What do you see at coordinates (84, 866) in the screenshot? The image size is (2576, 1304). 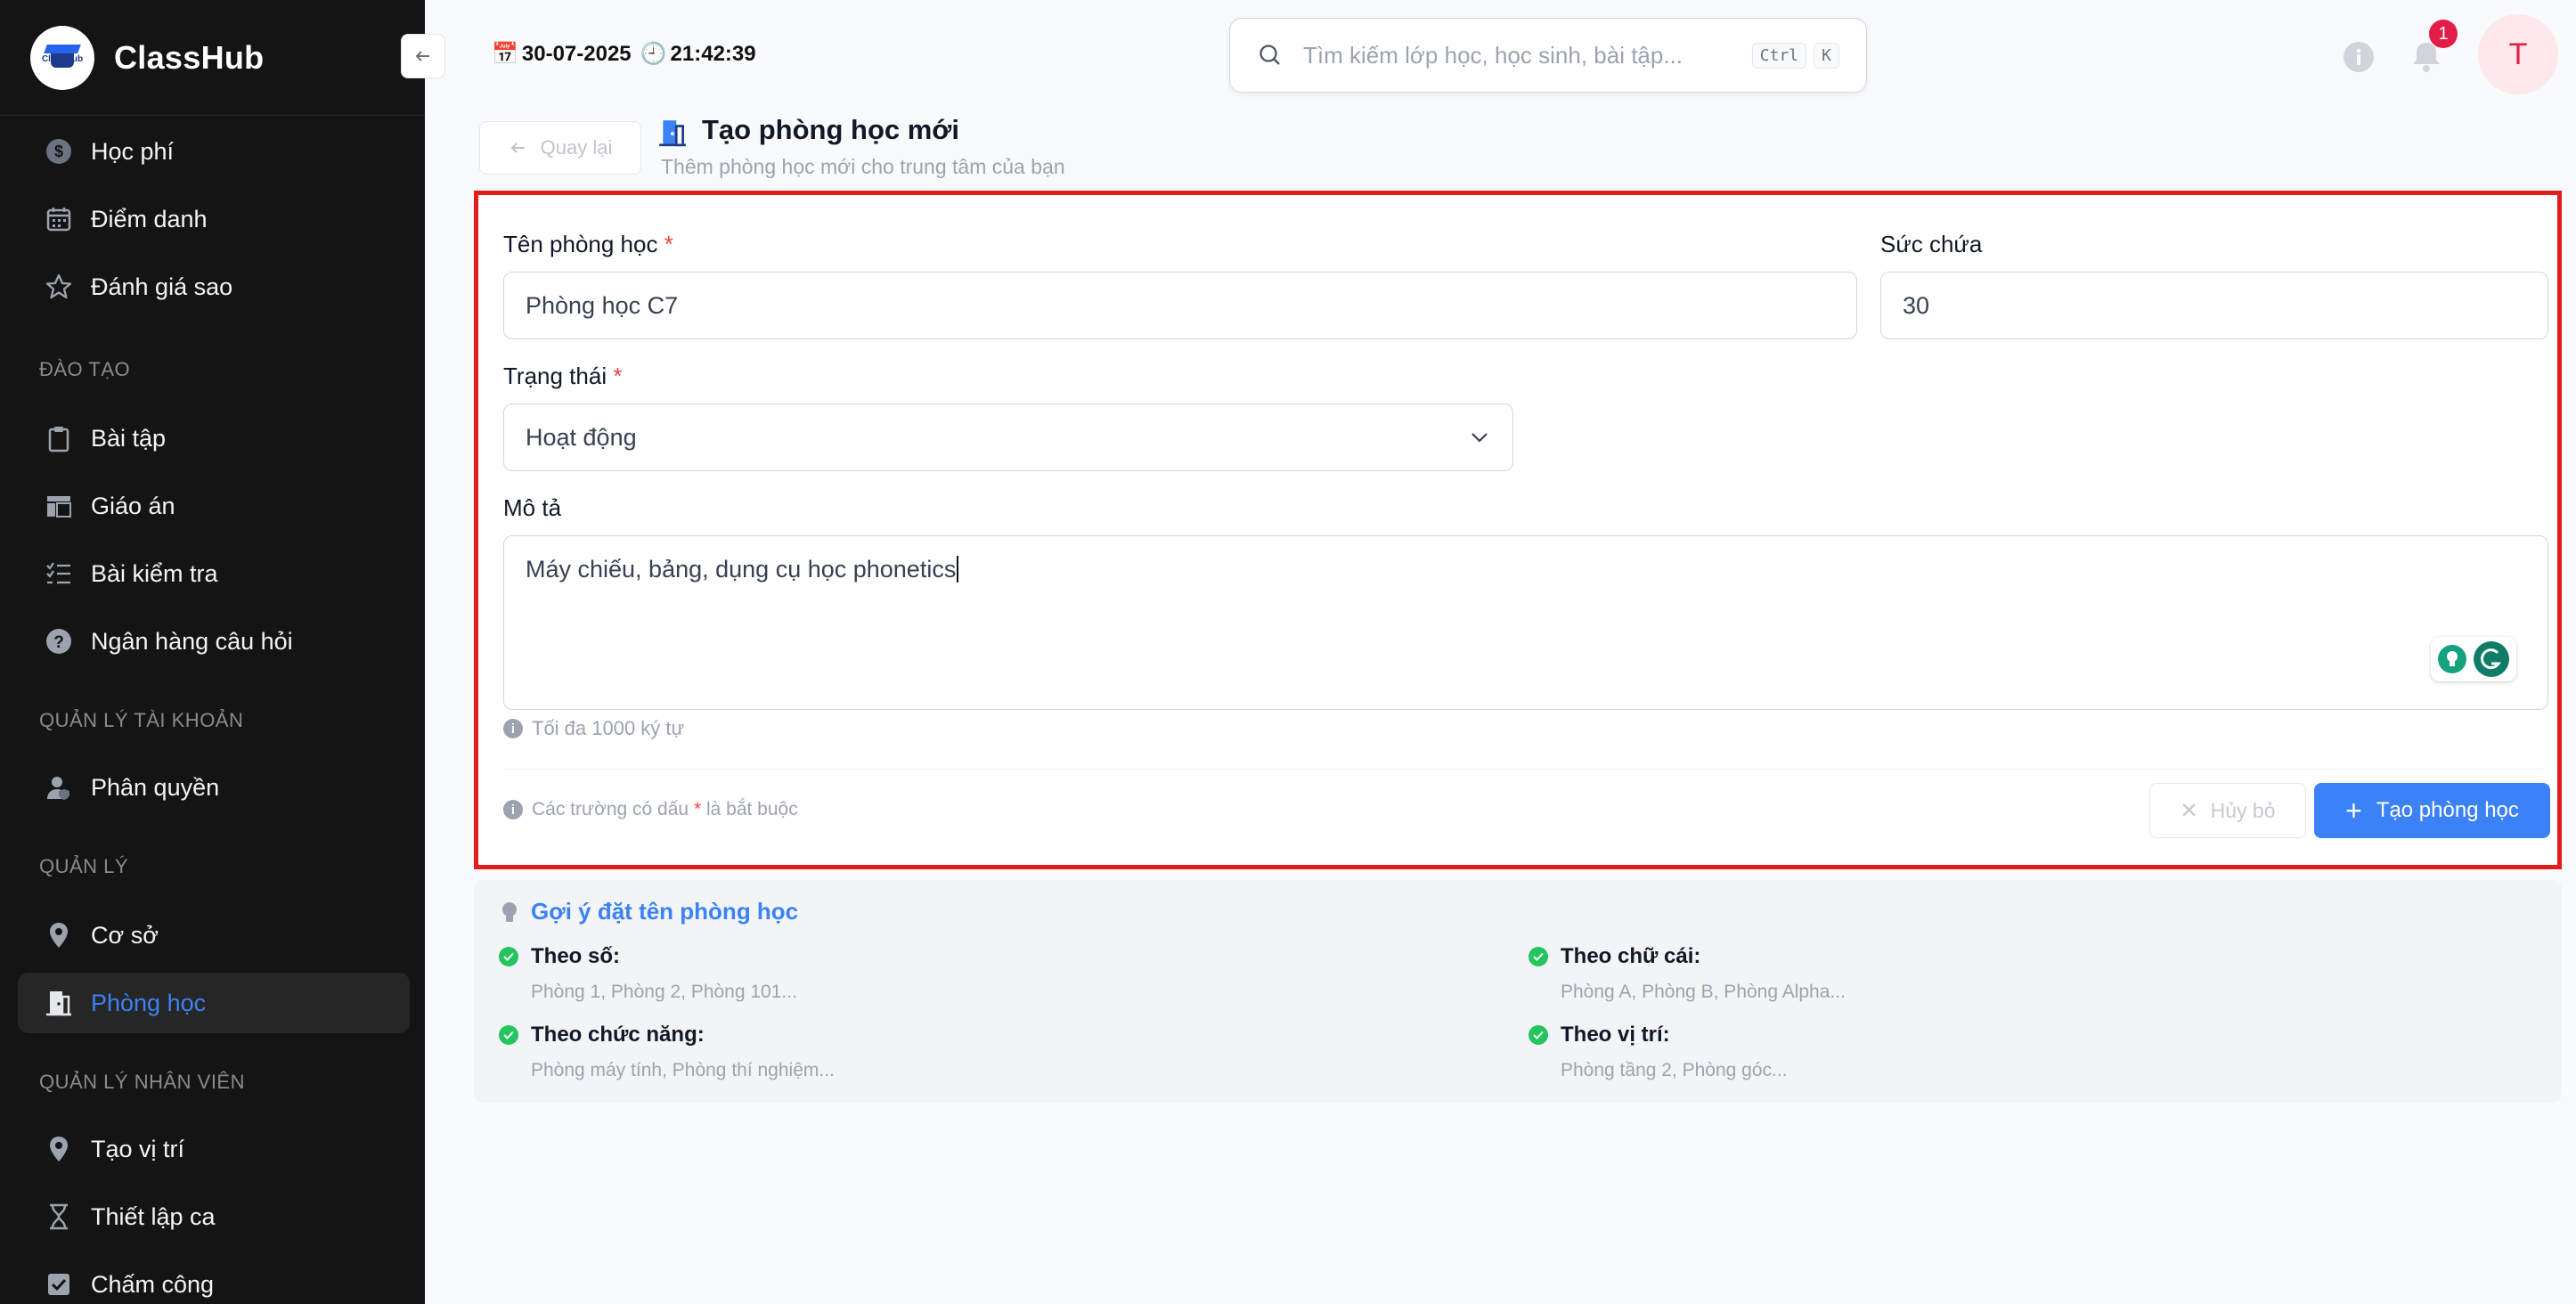 I see `section-quan-ly: QUẢN LÝ` at bounding box center [84, 866].